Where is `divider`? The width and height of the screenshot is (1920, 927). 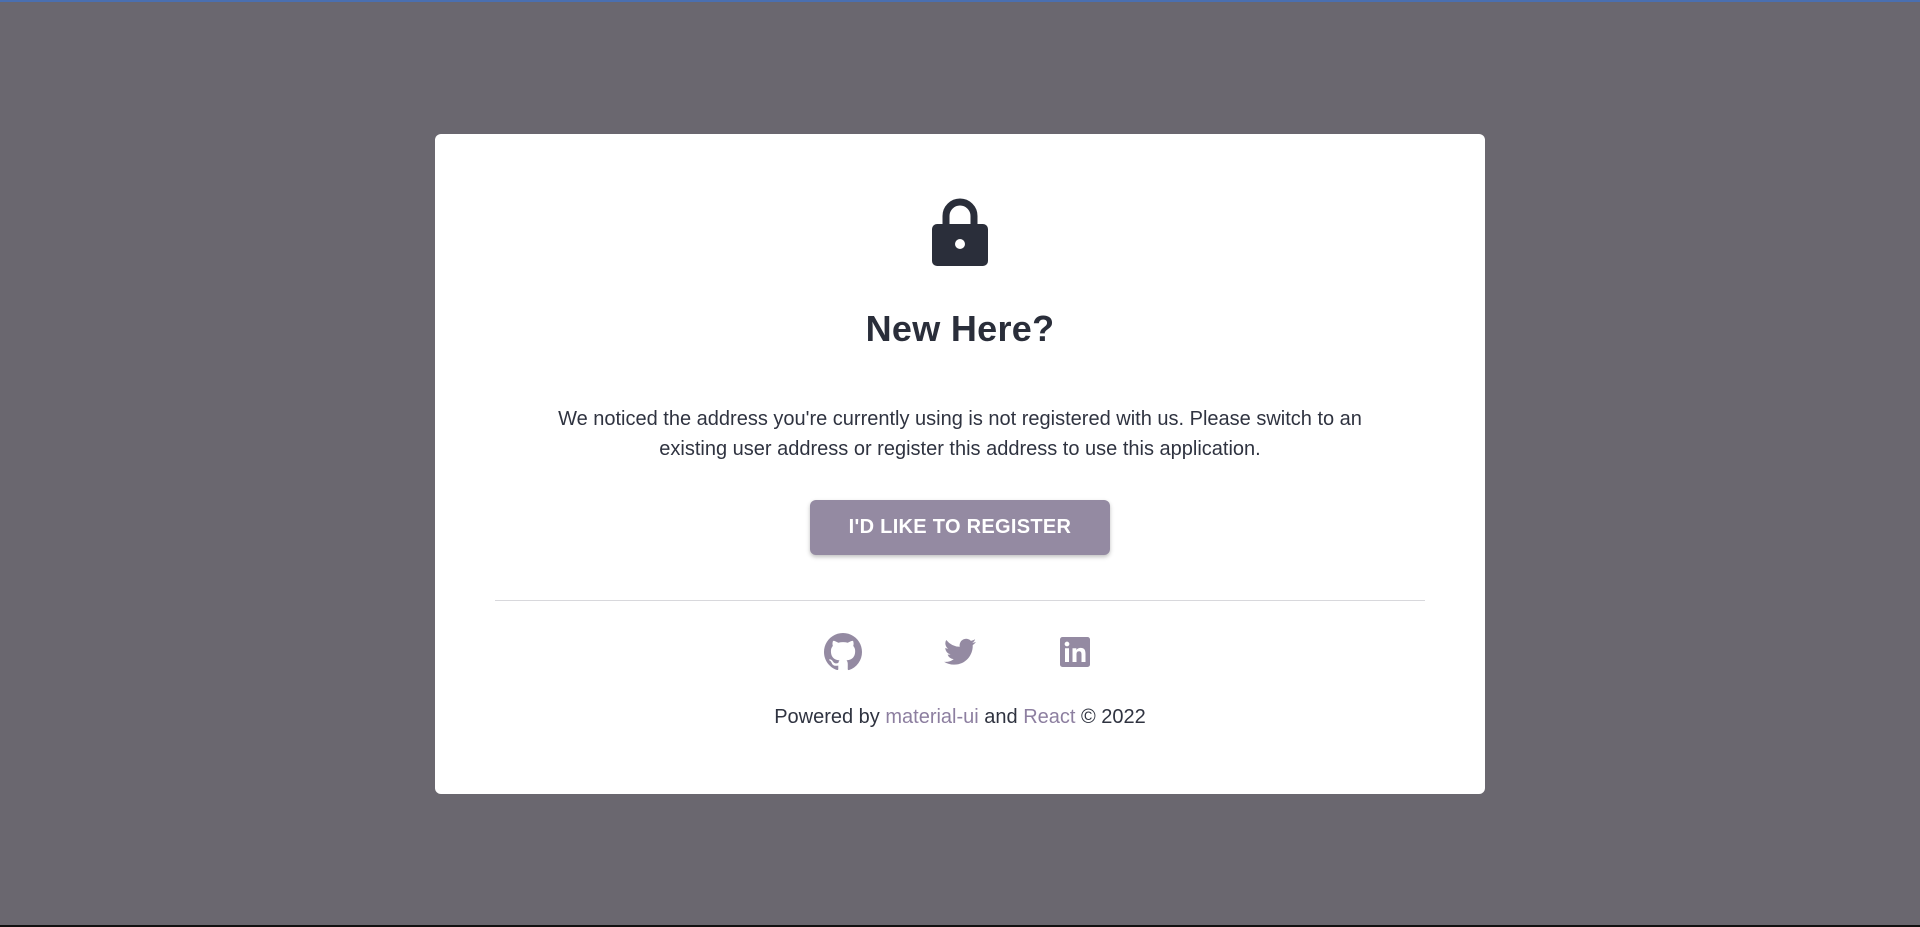 divider is located at coordinates (960, 600).